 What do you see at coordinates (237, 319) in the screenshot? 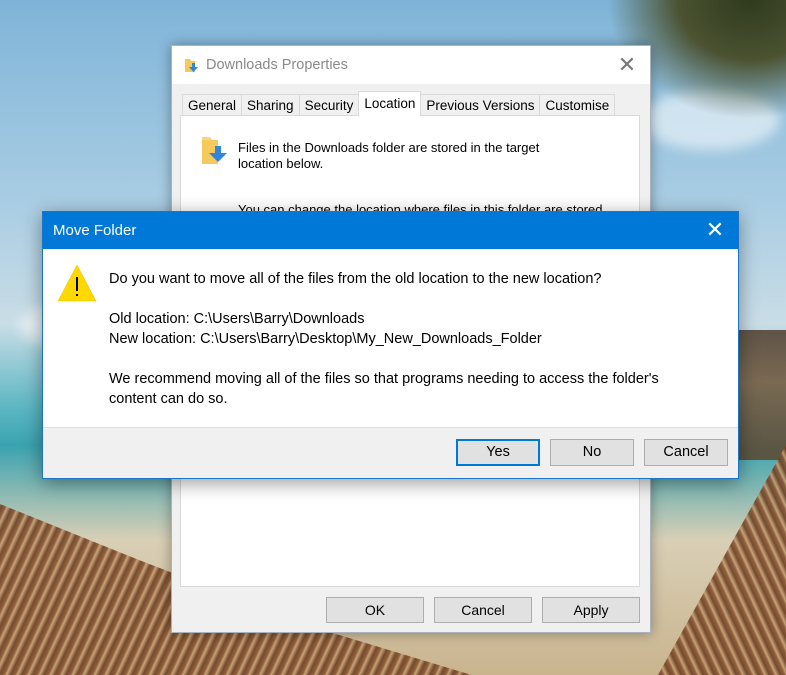
I see `old-location: Old location: C:\Users\Barry\Downloads` at bounding box center [237, 319].